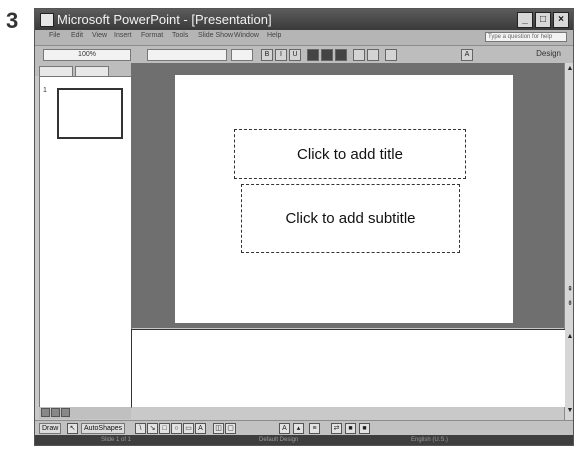 Image resolution: width=577 pixels, height=450 pixels. What do you see at coordinates (47, 20) in the screenshot?
I see `powerpoint-app-icon` at bounding box center [47, 20].